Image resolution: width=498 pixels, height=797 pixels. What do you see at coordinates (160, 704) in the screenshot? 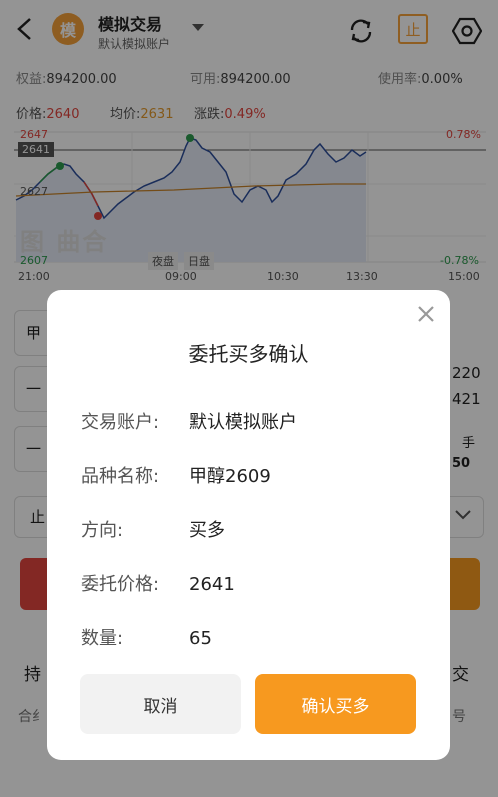
I see `cancel-button: 取消` at bounding box center [160, 704].